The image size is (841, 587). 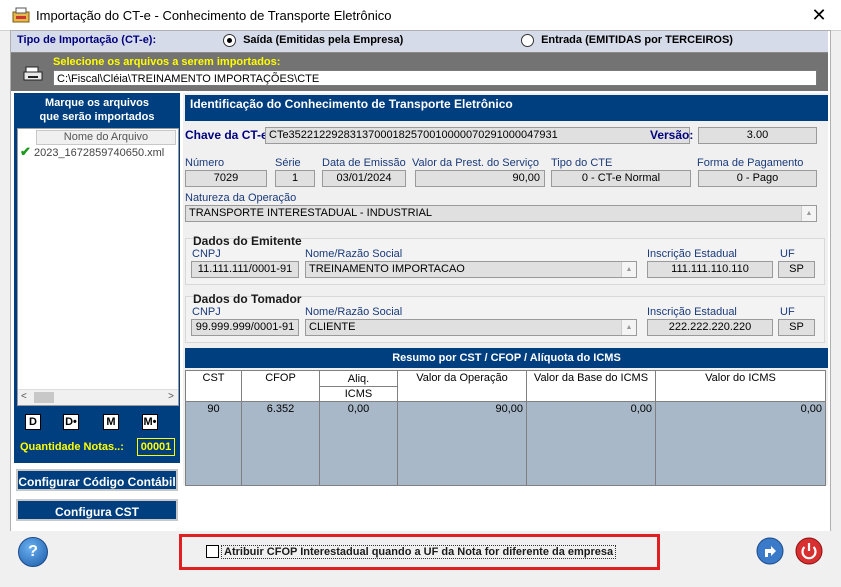 What do you see at coordinates (796, 327) in the screenshot?
I see `taker-uf-value: SP` at bounding box center [796, 327].